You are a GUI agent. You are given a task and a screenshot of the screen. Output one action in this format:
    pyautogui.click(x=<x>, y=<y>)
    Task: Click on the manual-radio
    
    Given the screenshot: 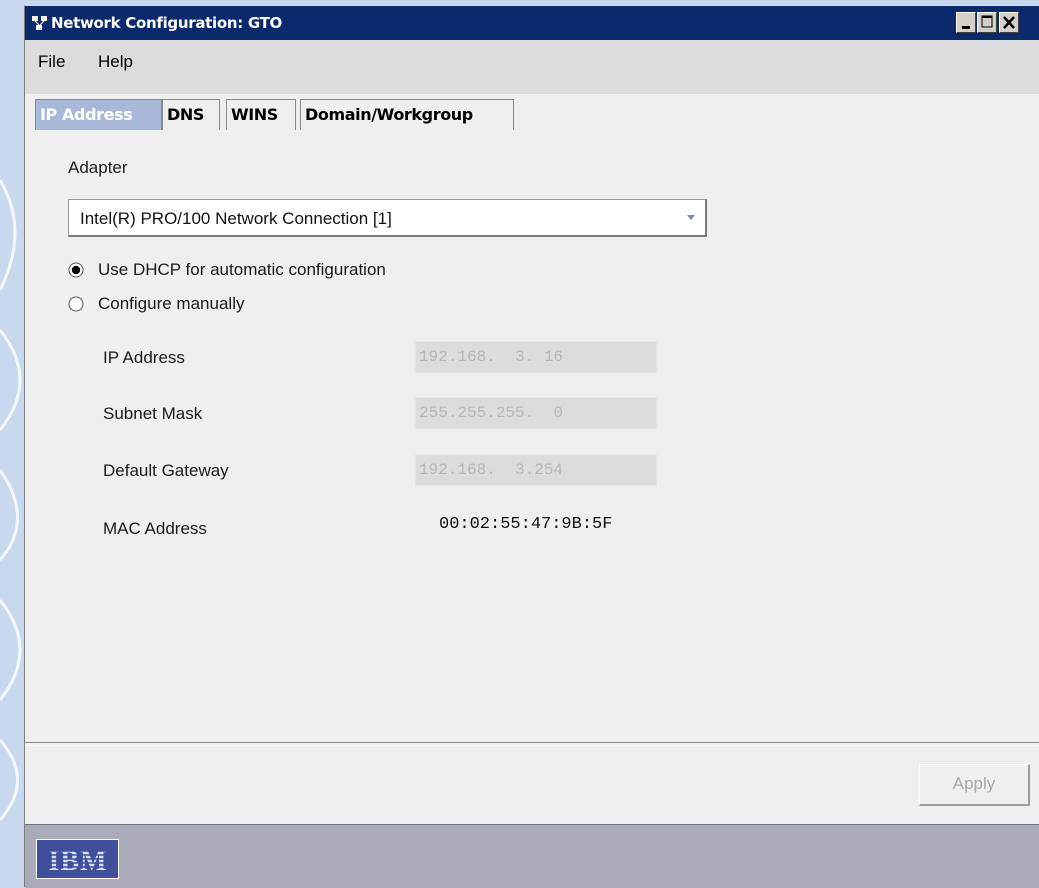 What is the action you would take?
    pyautogui.click(x=76, y=304)
    